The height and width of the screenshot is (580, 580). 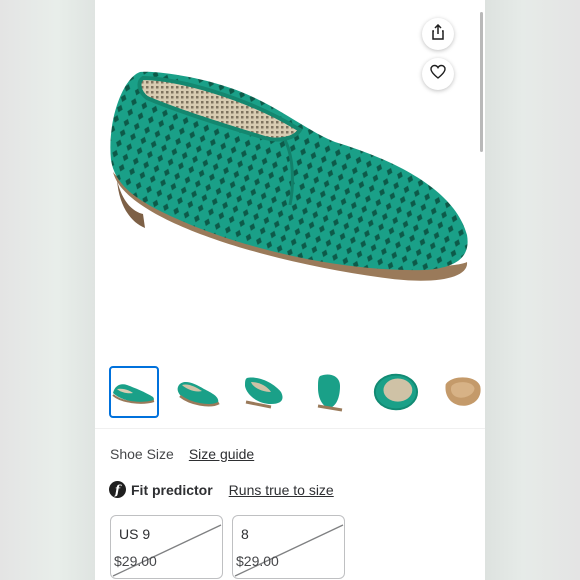 What do you see at coordinates (264, 392) in the screenshot?
I see `thumbnail-front-view` at bounding box center [264, 392].